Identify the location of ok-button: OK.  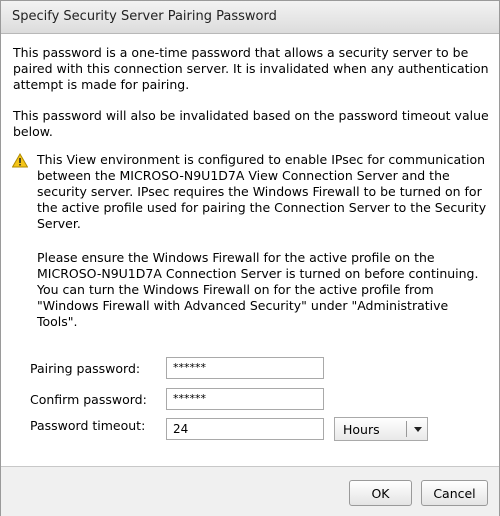
(380, 493).